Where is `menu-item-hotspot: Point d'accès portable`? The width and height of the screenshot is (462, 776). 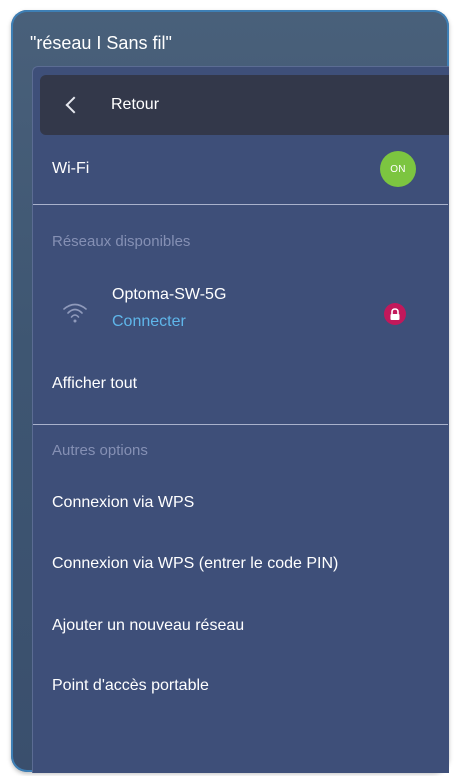
menu-item-hotspot: Point d'accès portable is located at coordinates (130, 686).